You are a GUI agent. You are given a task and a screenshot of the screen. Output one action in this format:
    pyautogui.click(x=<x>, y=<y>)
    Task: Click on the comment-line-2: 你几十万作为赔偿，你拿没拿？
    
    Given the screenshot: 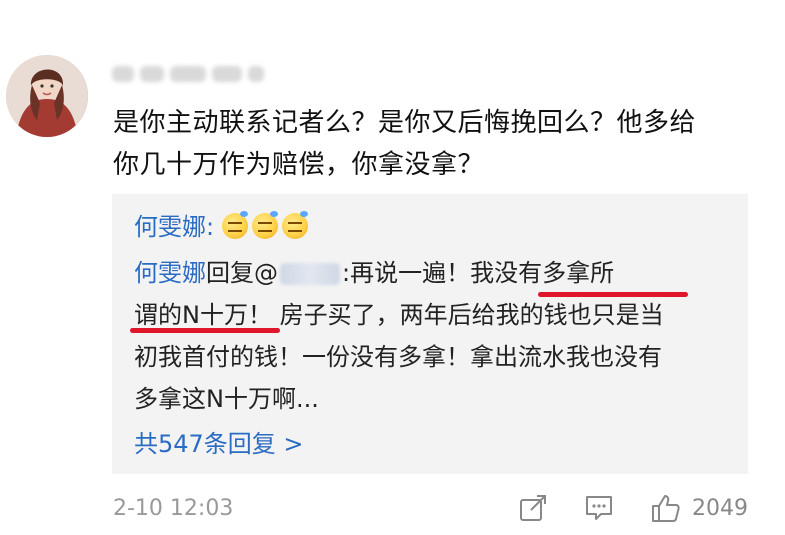 What is the action you would take?
    pyautogui.click(x=299, y=165)
    